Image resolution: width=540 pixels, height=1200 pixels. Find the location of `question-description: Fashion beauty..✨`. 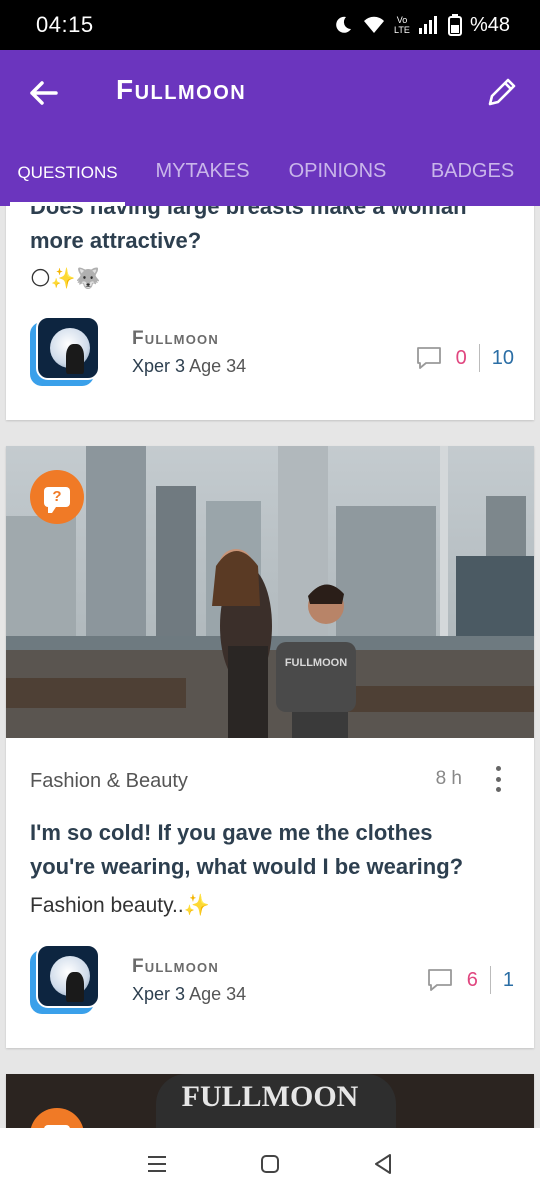

question-description: Fashion beauty..✨ is located at coordinates (120, 905).